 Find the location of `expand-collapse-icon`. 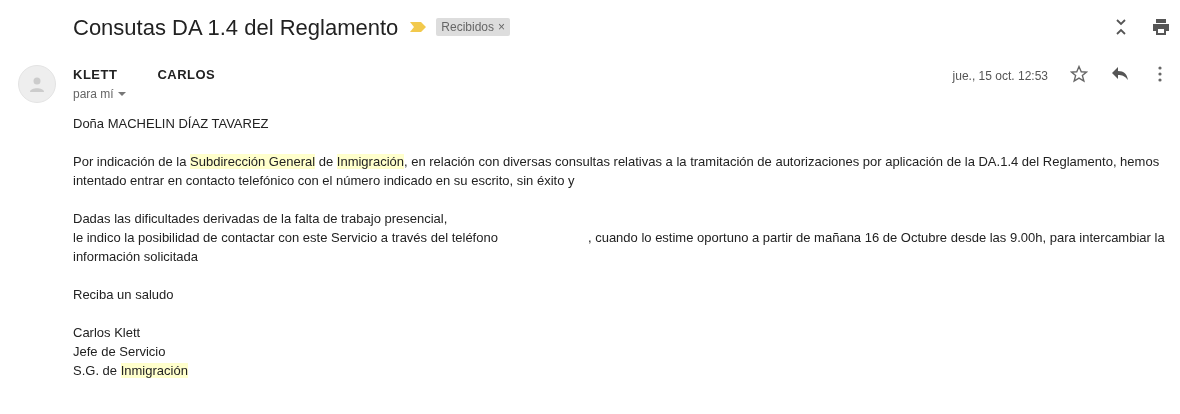

expand-collapse-icon is located at coordinates (1121, 27).